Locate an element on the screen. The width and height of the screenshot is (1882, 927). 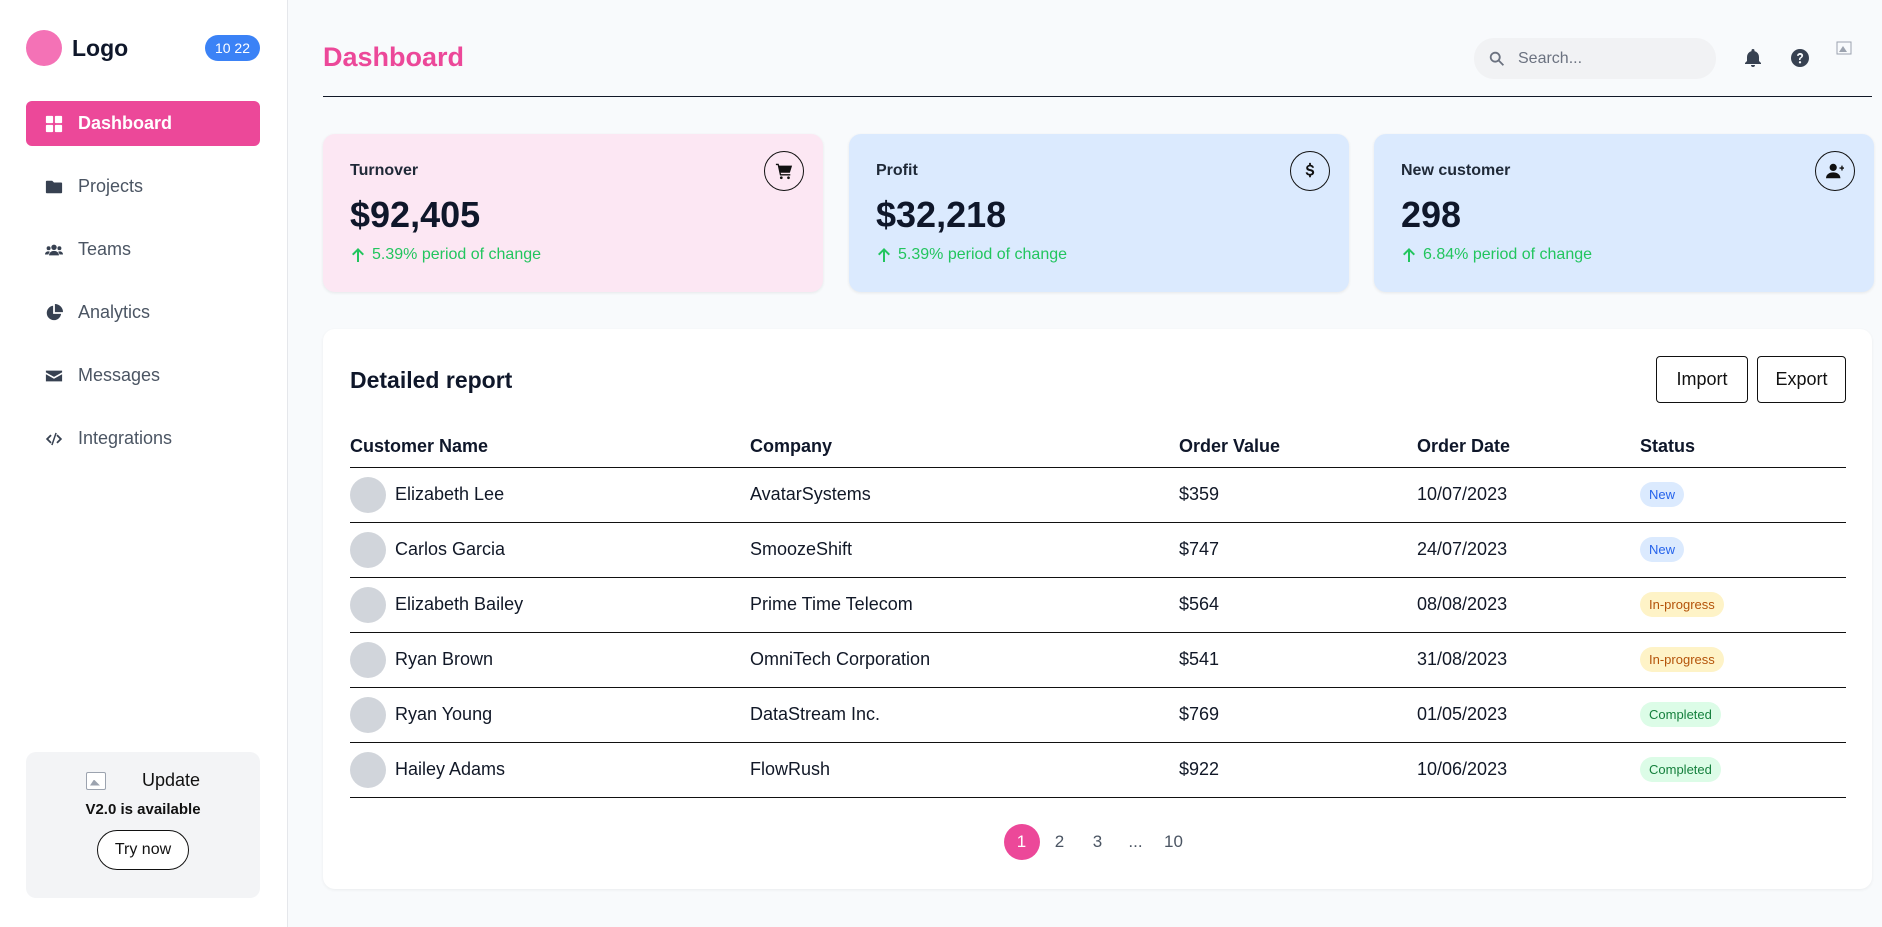
column-header: Order Date is located at coordinates (1528, 447).